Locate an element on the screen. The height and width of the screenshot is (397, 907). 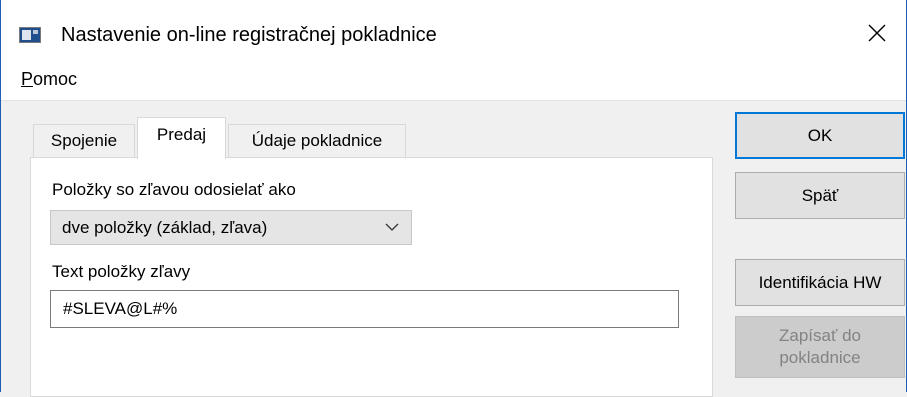
menu-item-help-label: omoc is located at coordinates (55, 79).